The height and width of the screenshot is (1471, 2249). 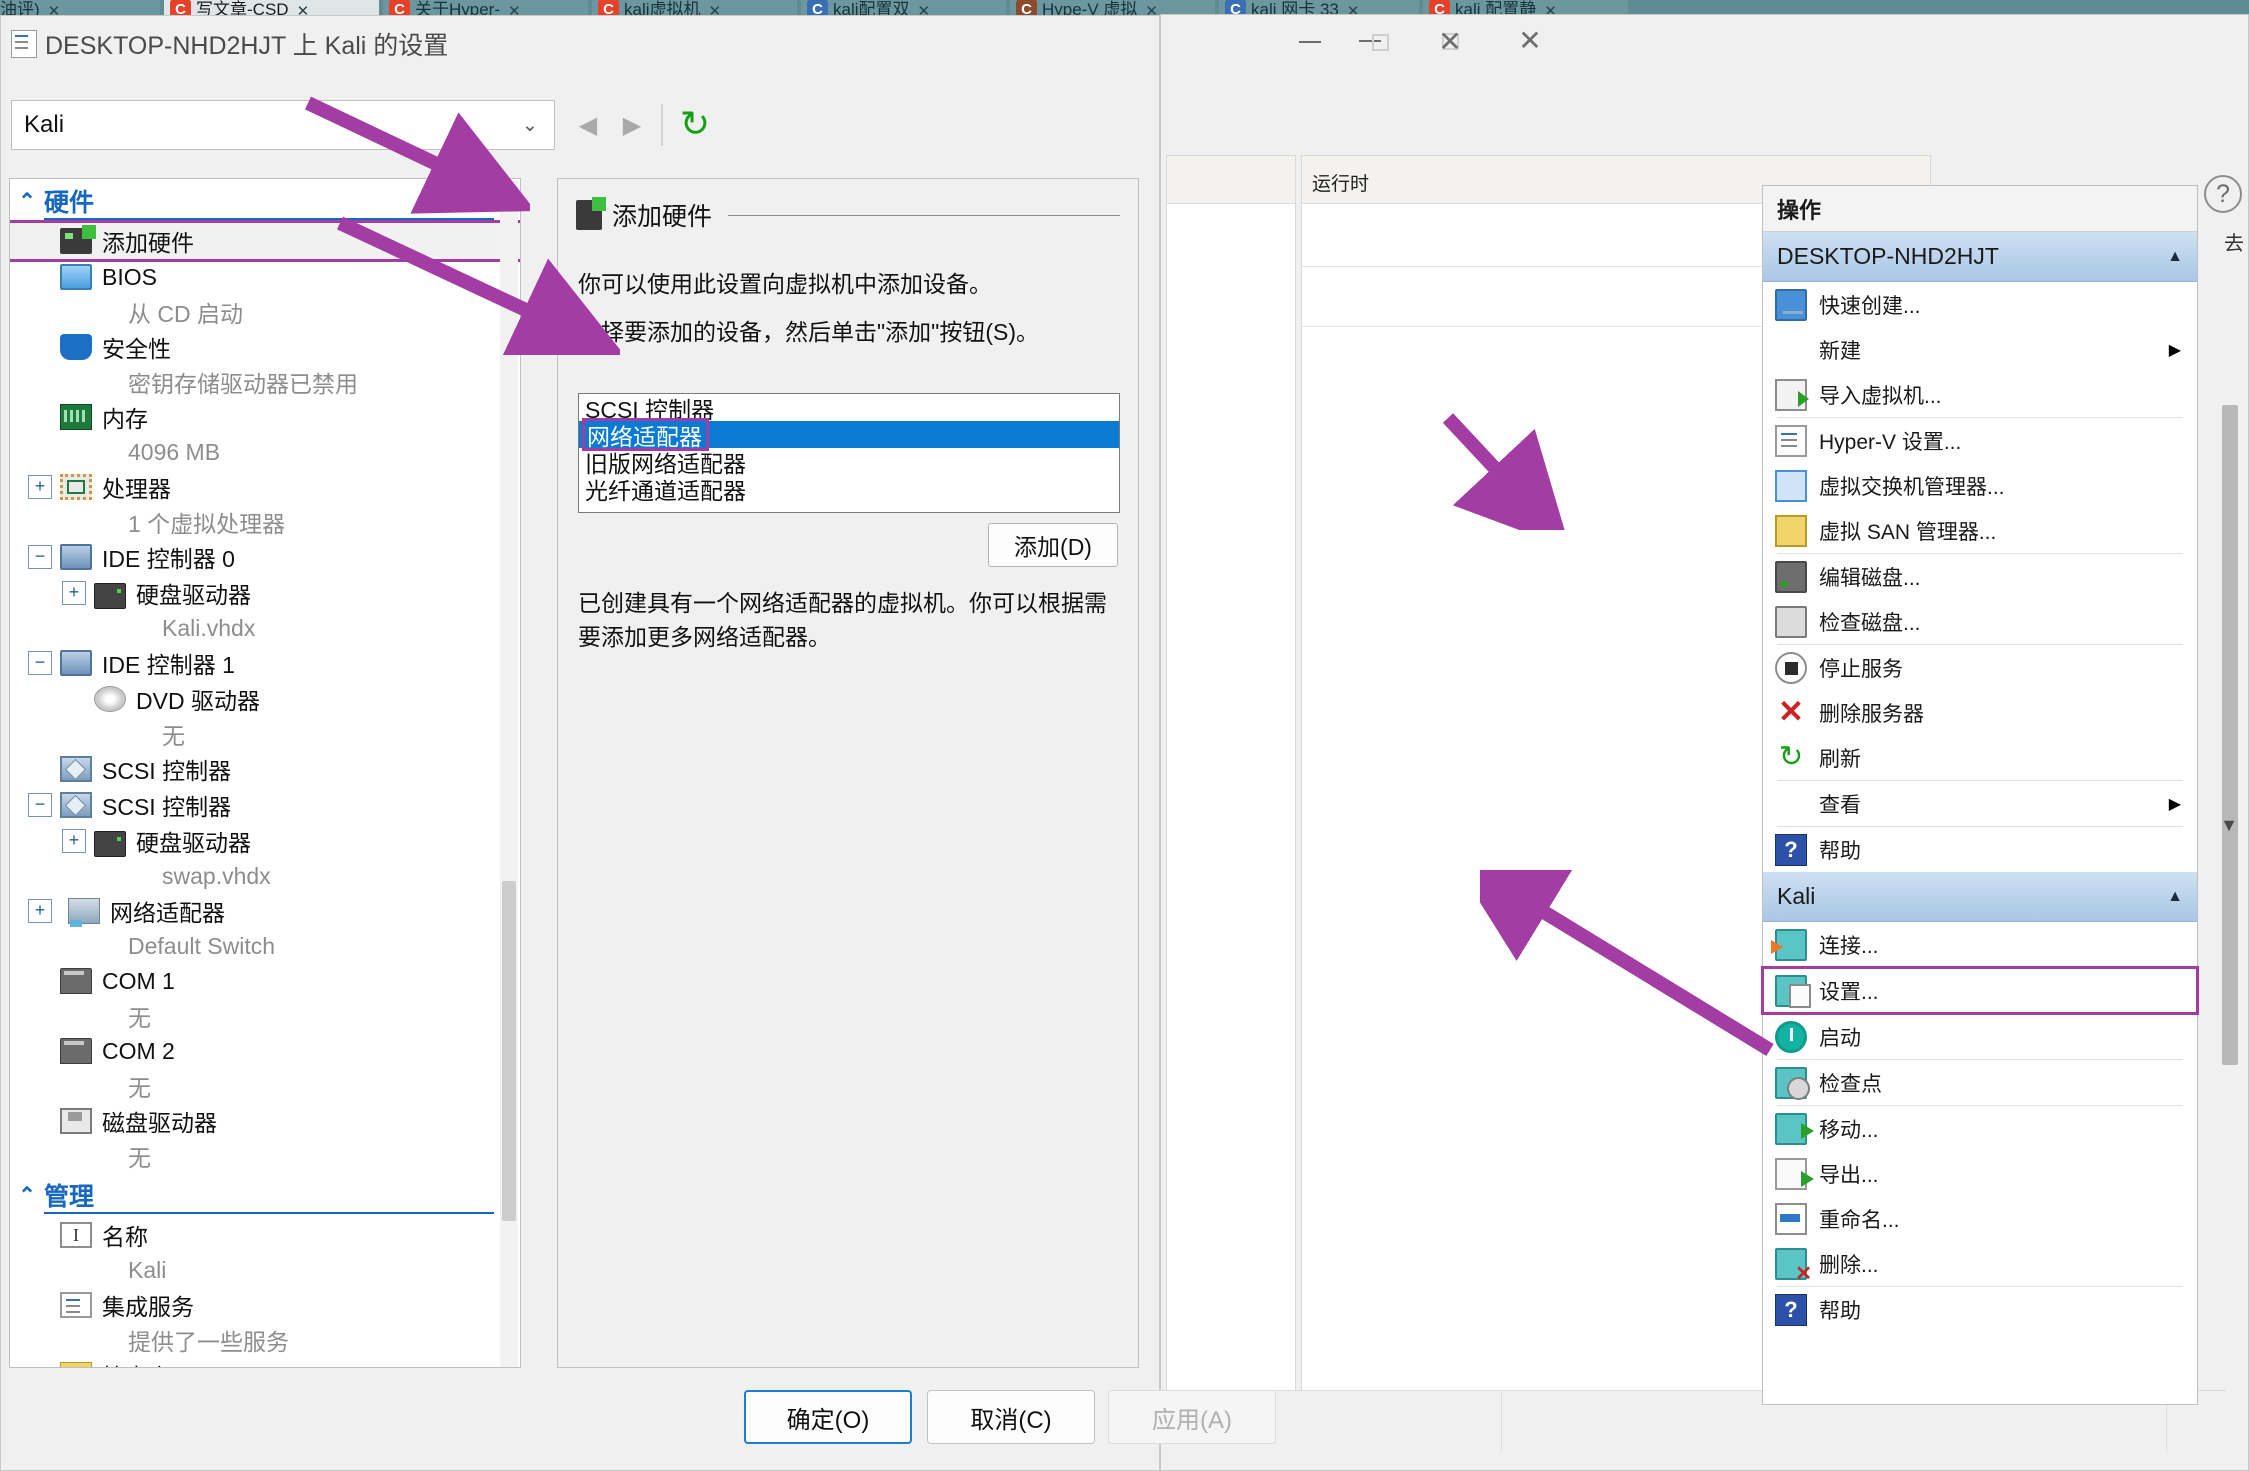 I want to click on question-mark-icon: ?, so click(x=2223, y=194).